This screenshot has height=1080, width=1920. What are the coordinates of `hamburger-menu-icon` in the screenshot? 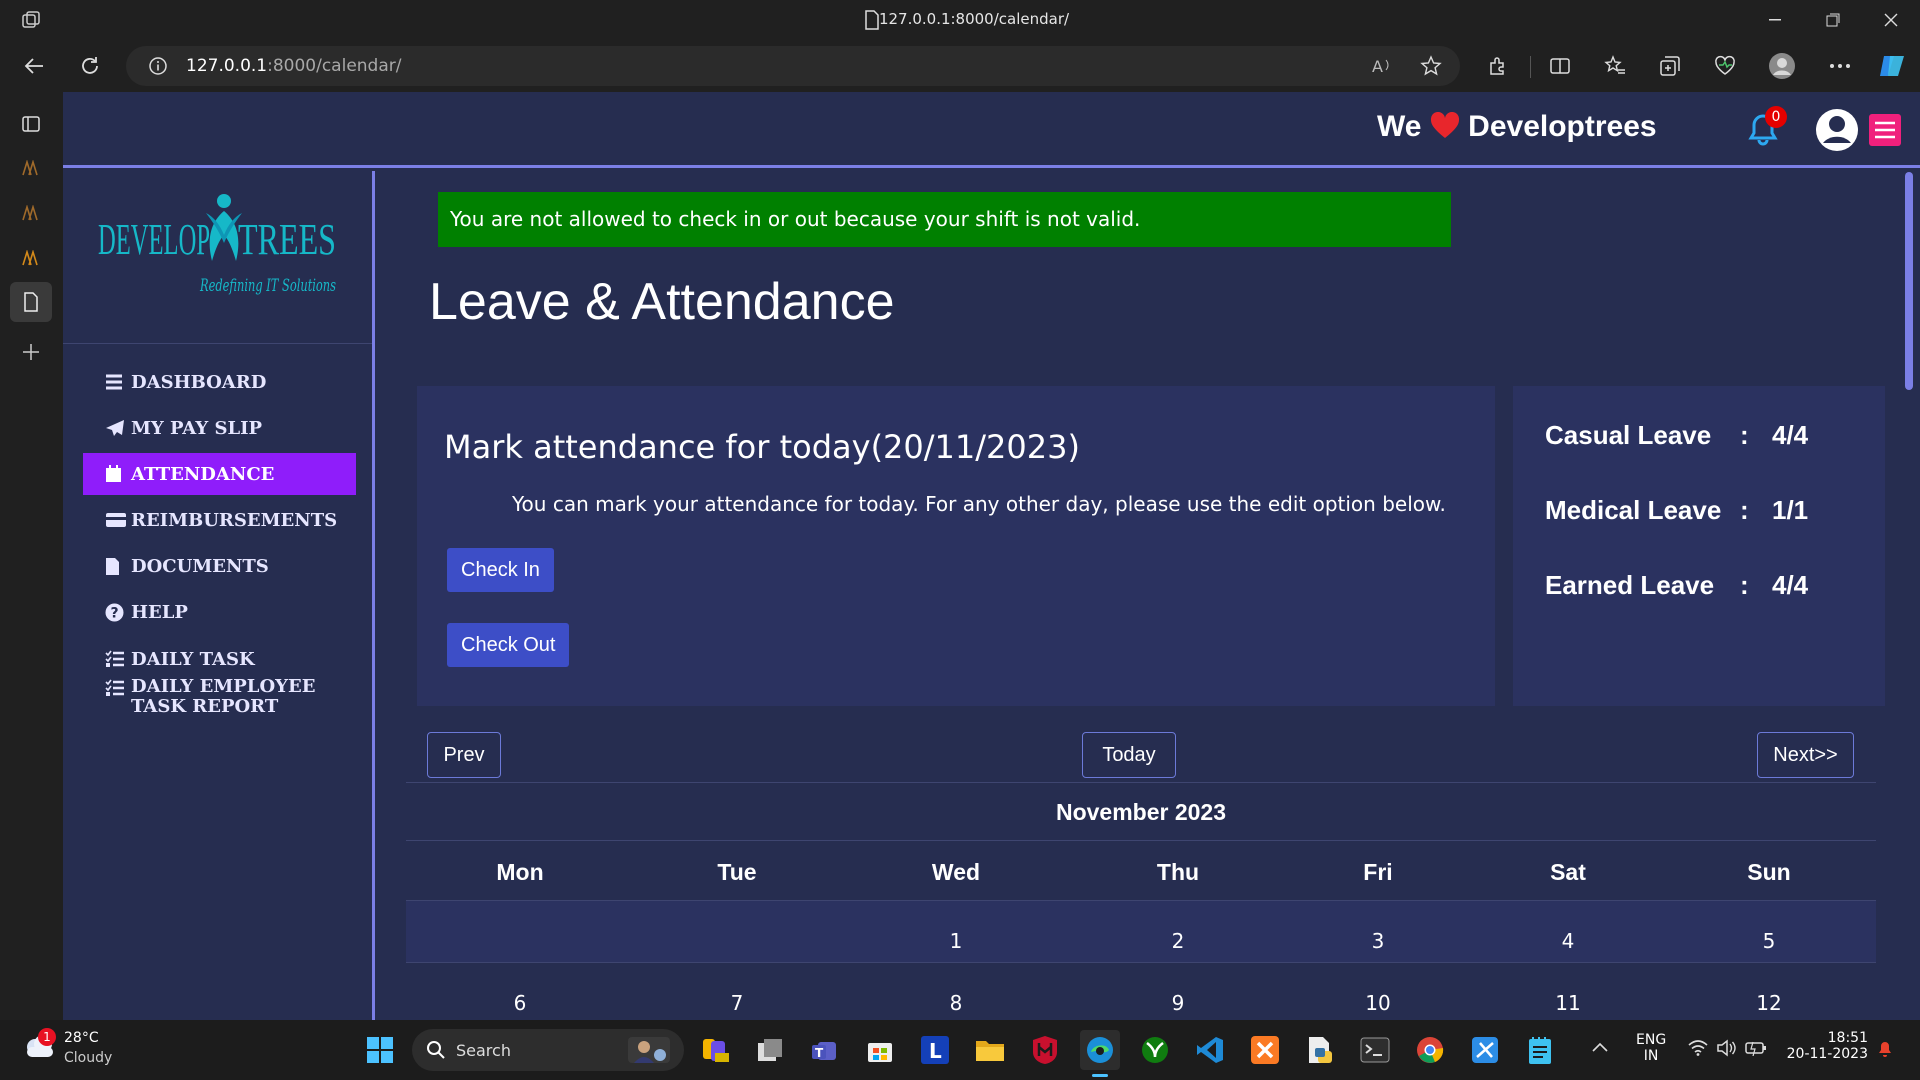 It's located at (1885, 130).